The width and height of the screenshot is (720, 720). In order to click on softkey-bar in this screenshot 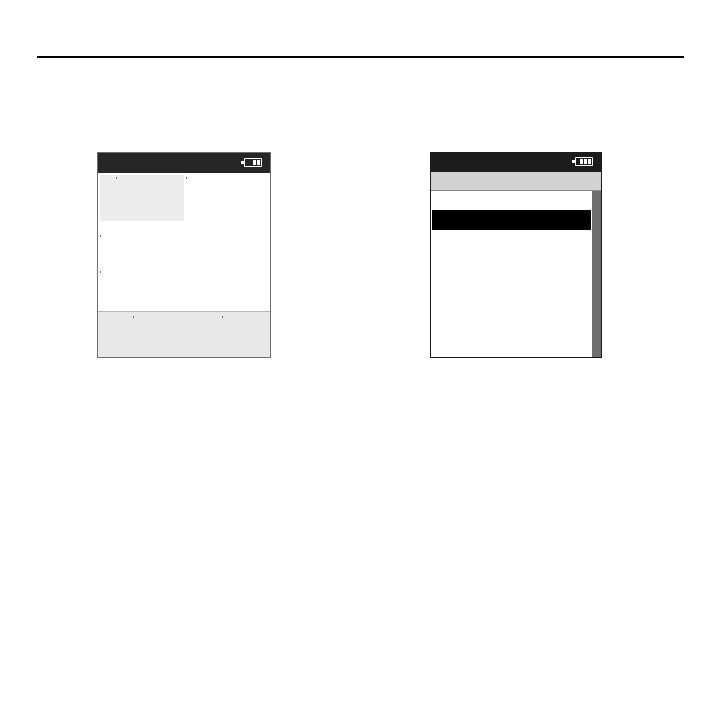, I will do `click(184, 334)`.